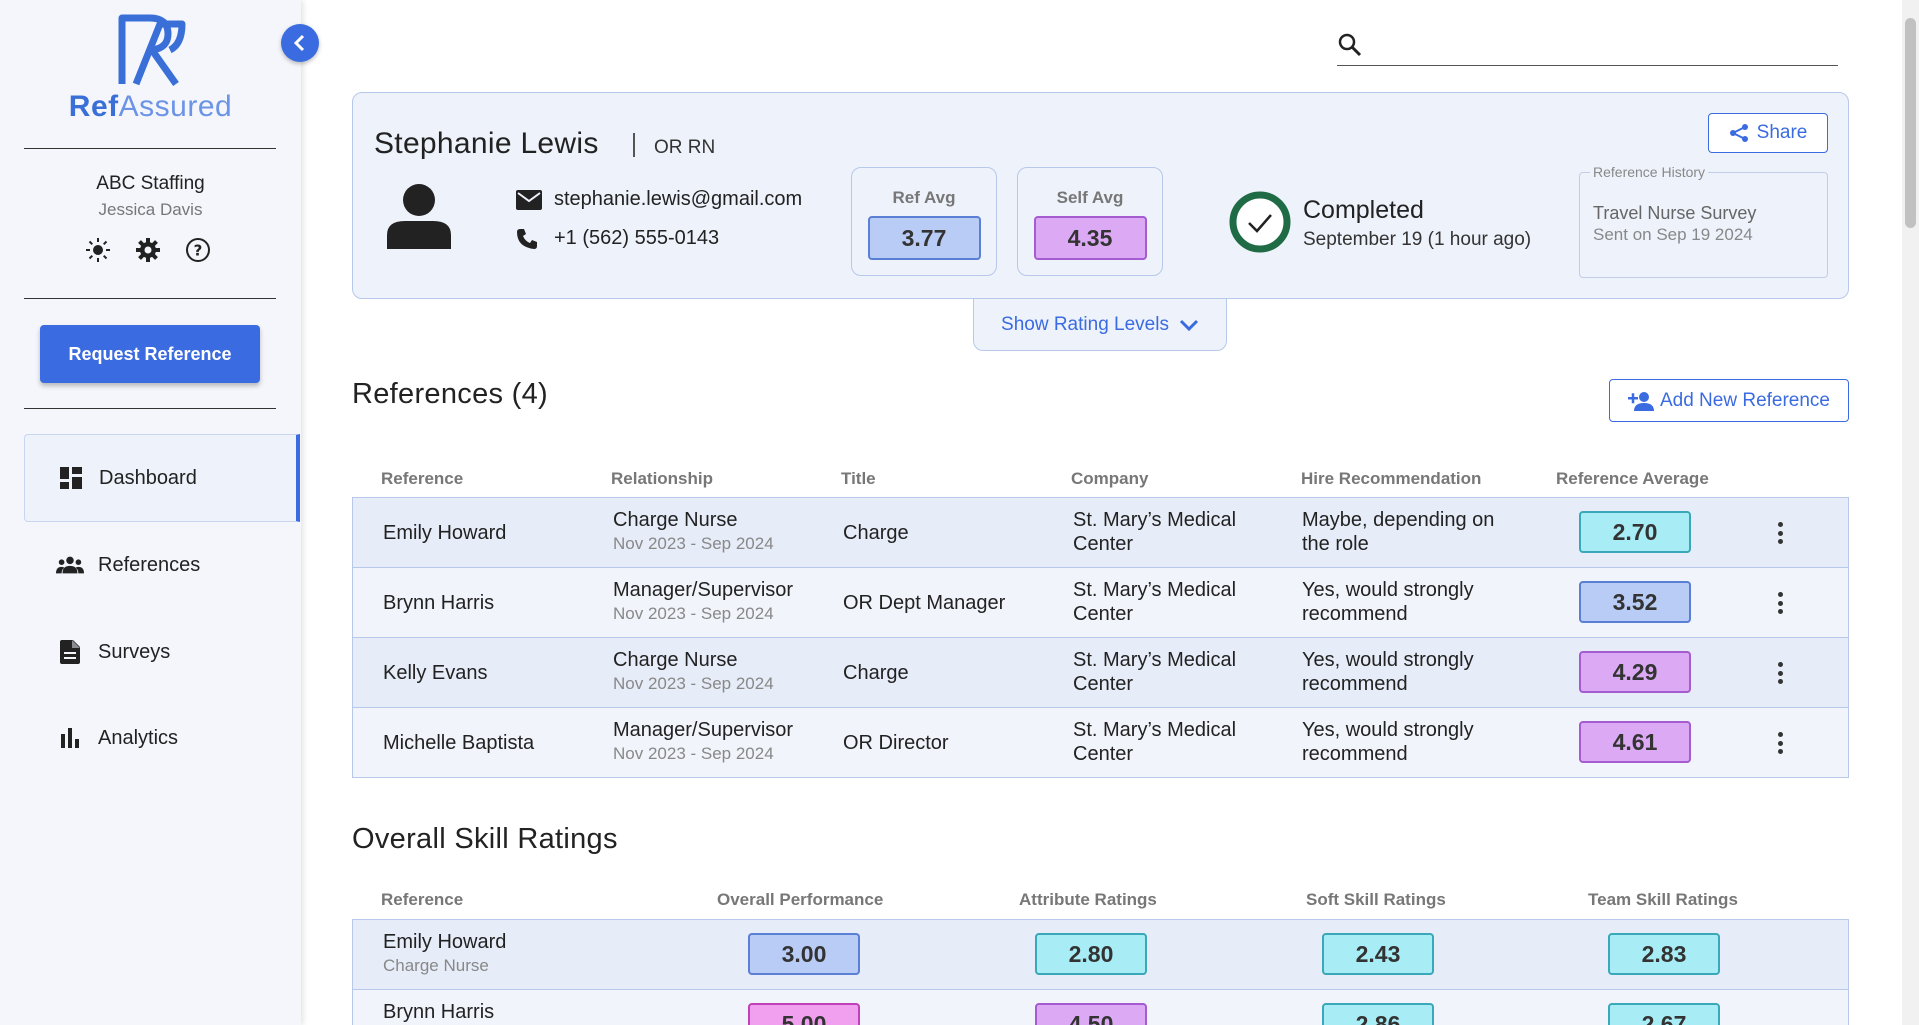  I want to click on reference-name: Brynn Harris, so click(439, 1012).